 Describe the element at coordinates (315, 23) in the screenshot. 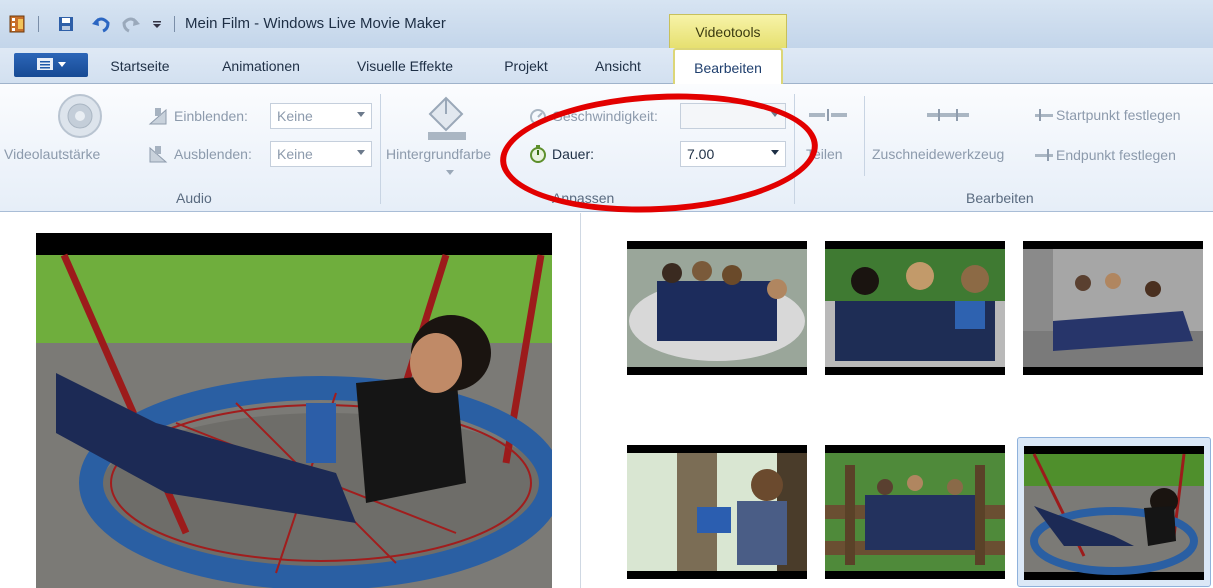

I see `window-title: Mein Film - Windows Live Movie Maker` at that location.